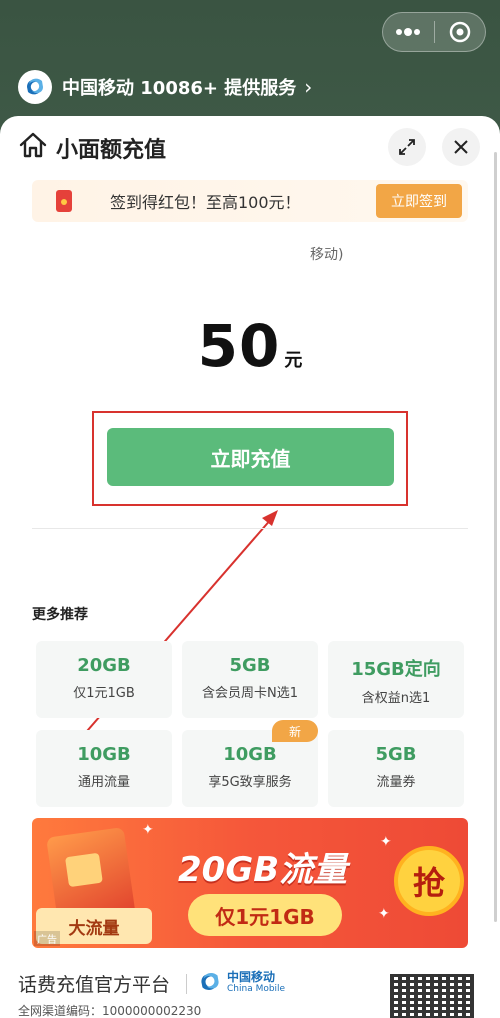 The width and height of the screenshot is (500, 1018). I want to click on new-badge: 新, so click(295, 731).